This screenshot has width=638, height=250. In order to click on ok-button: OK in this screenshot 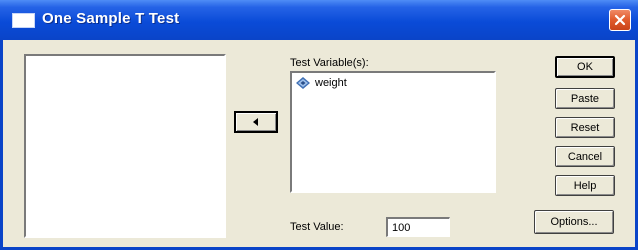, I will do `click(585, 67)`.